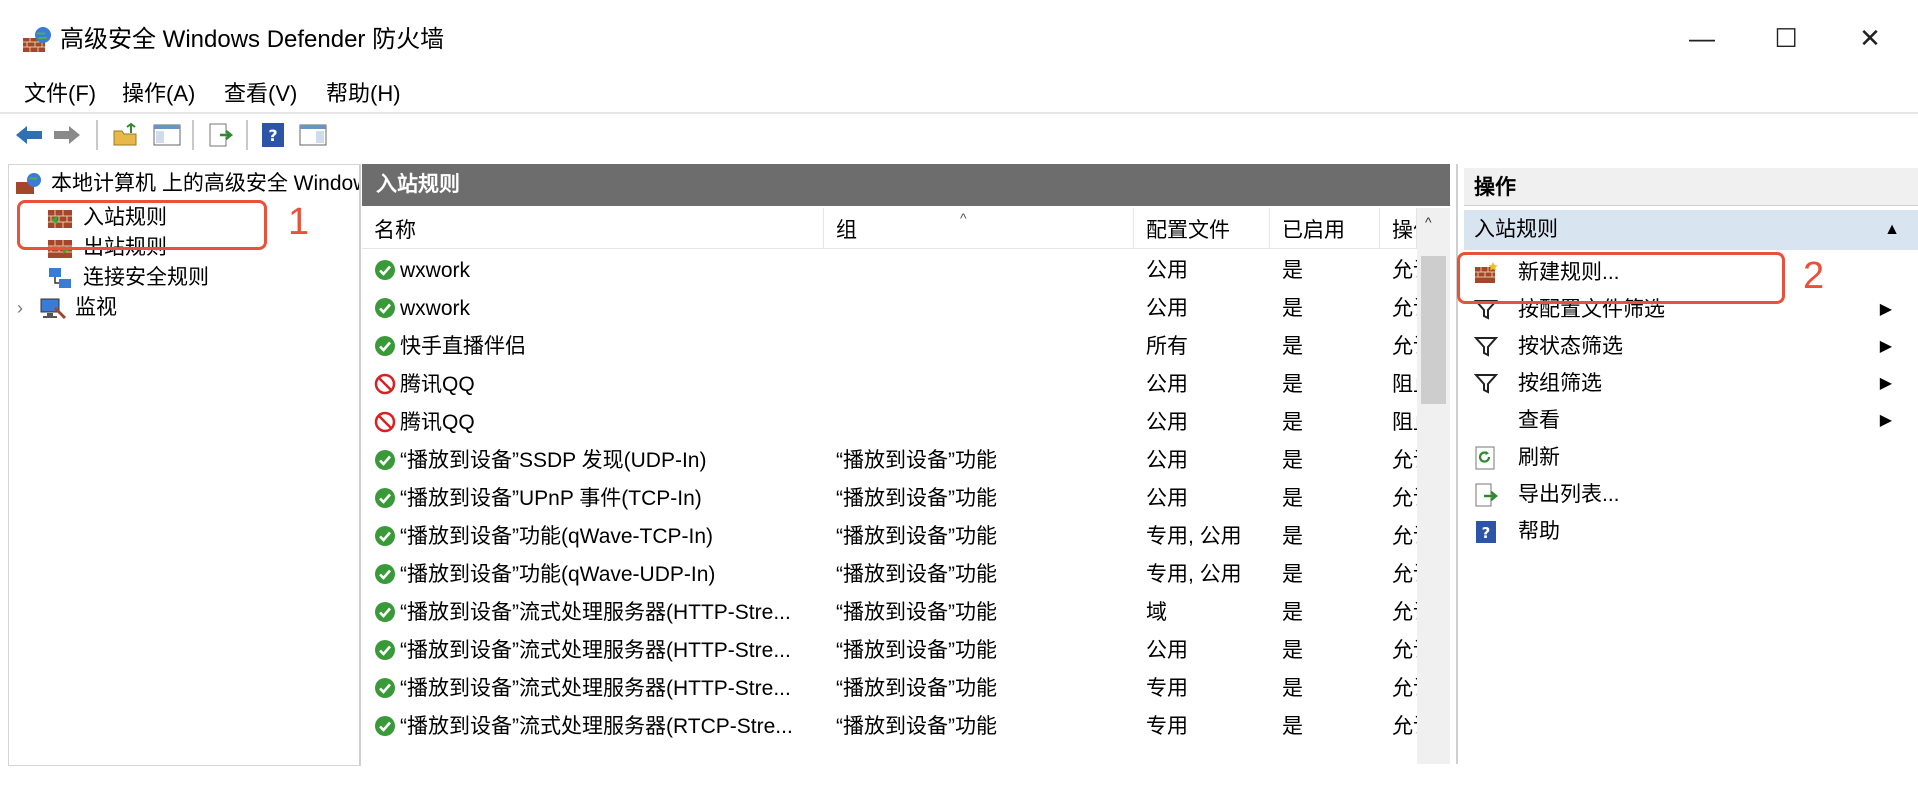  Describe the element at coordinates (1428, 222) in the screenshot. I see `scroll-up-icon: ^` at that location.